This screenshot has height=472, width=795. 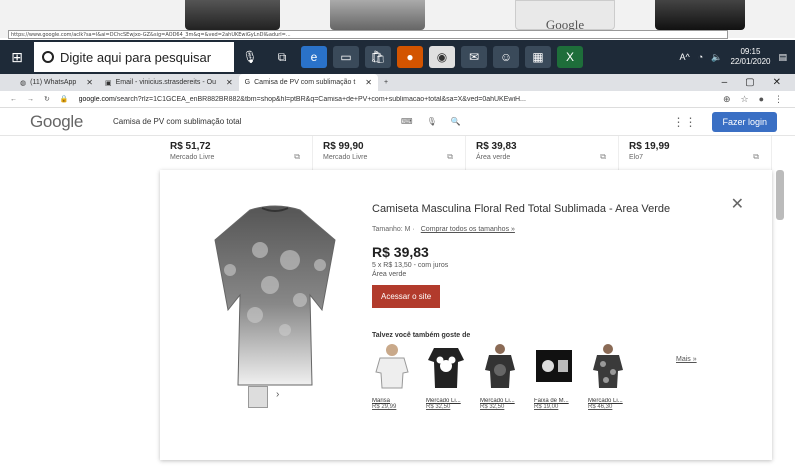 I want to click on price-card: R$ 39,83 Área verde ⧉, so click(x=542, y=153).